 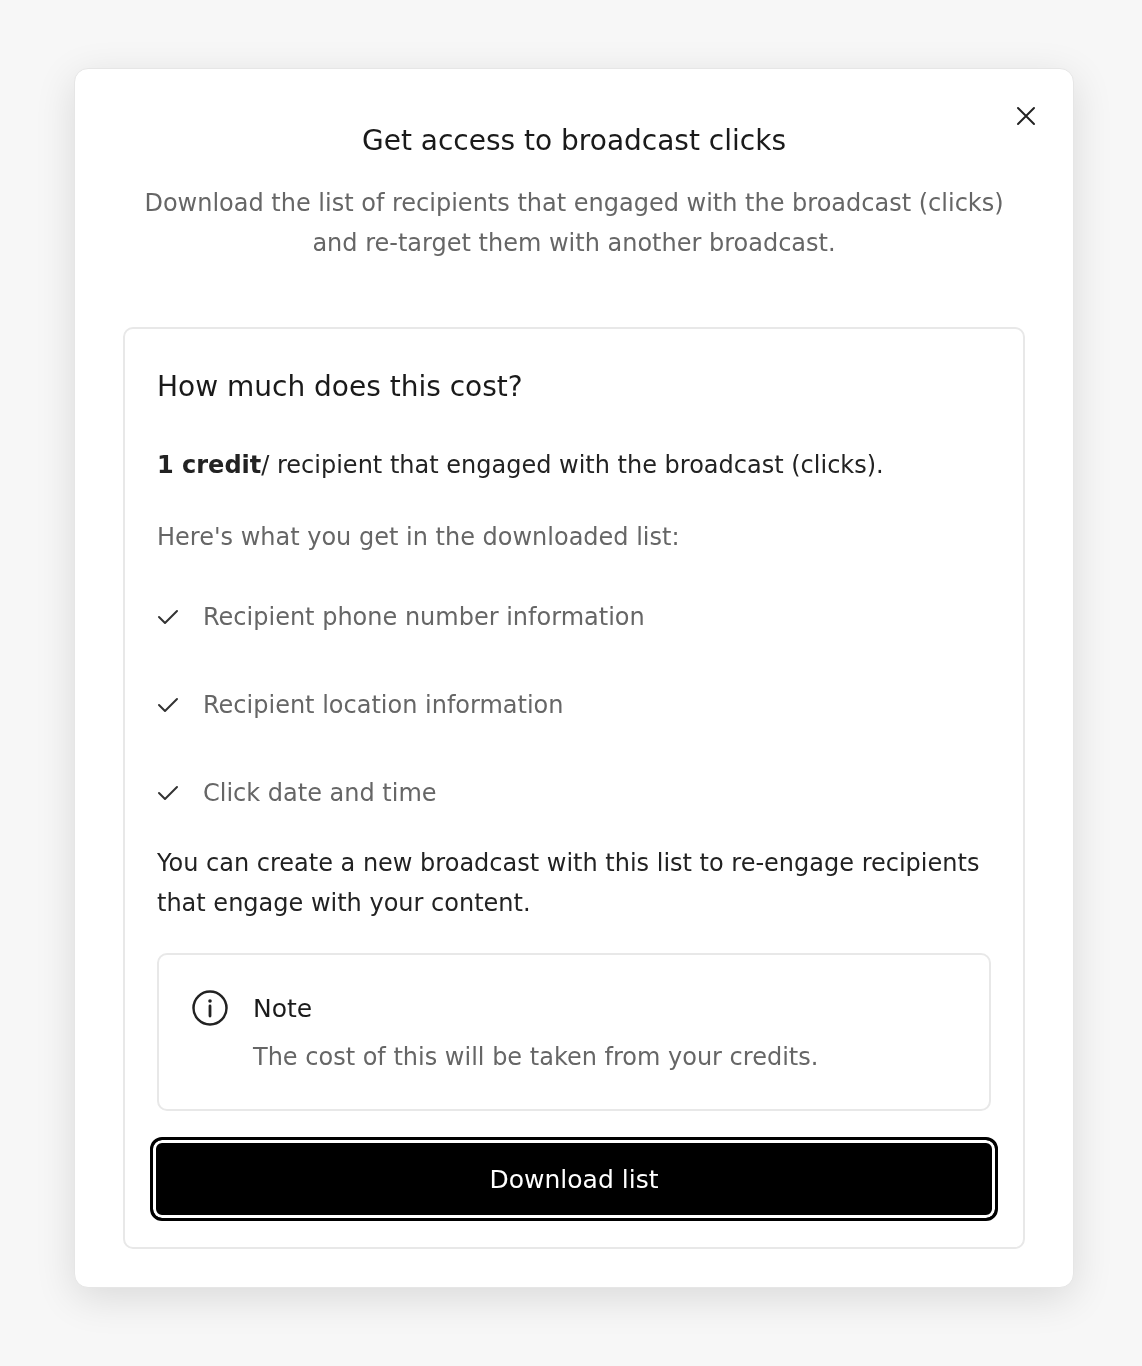 I want to click on price-text: 1 credit/ recipient that engaged with the broadcast (clicks)., so click(x=521, y=465).